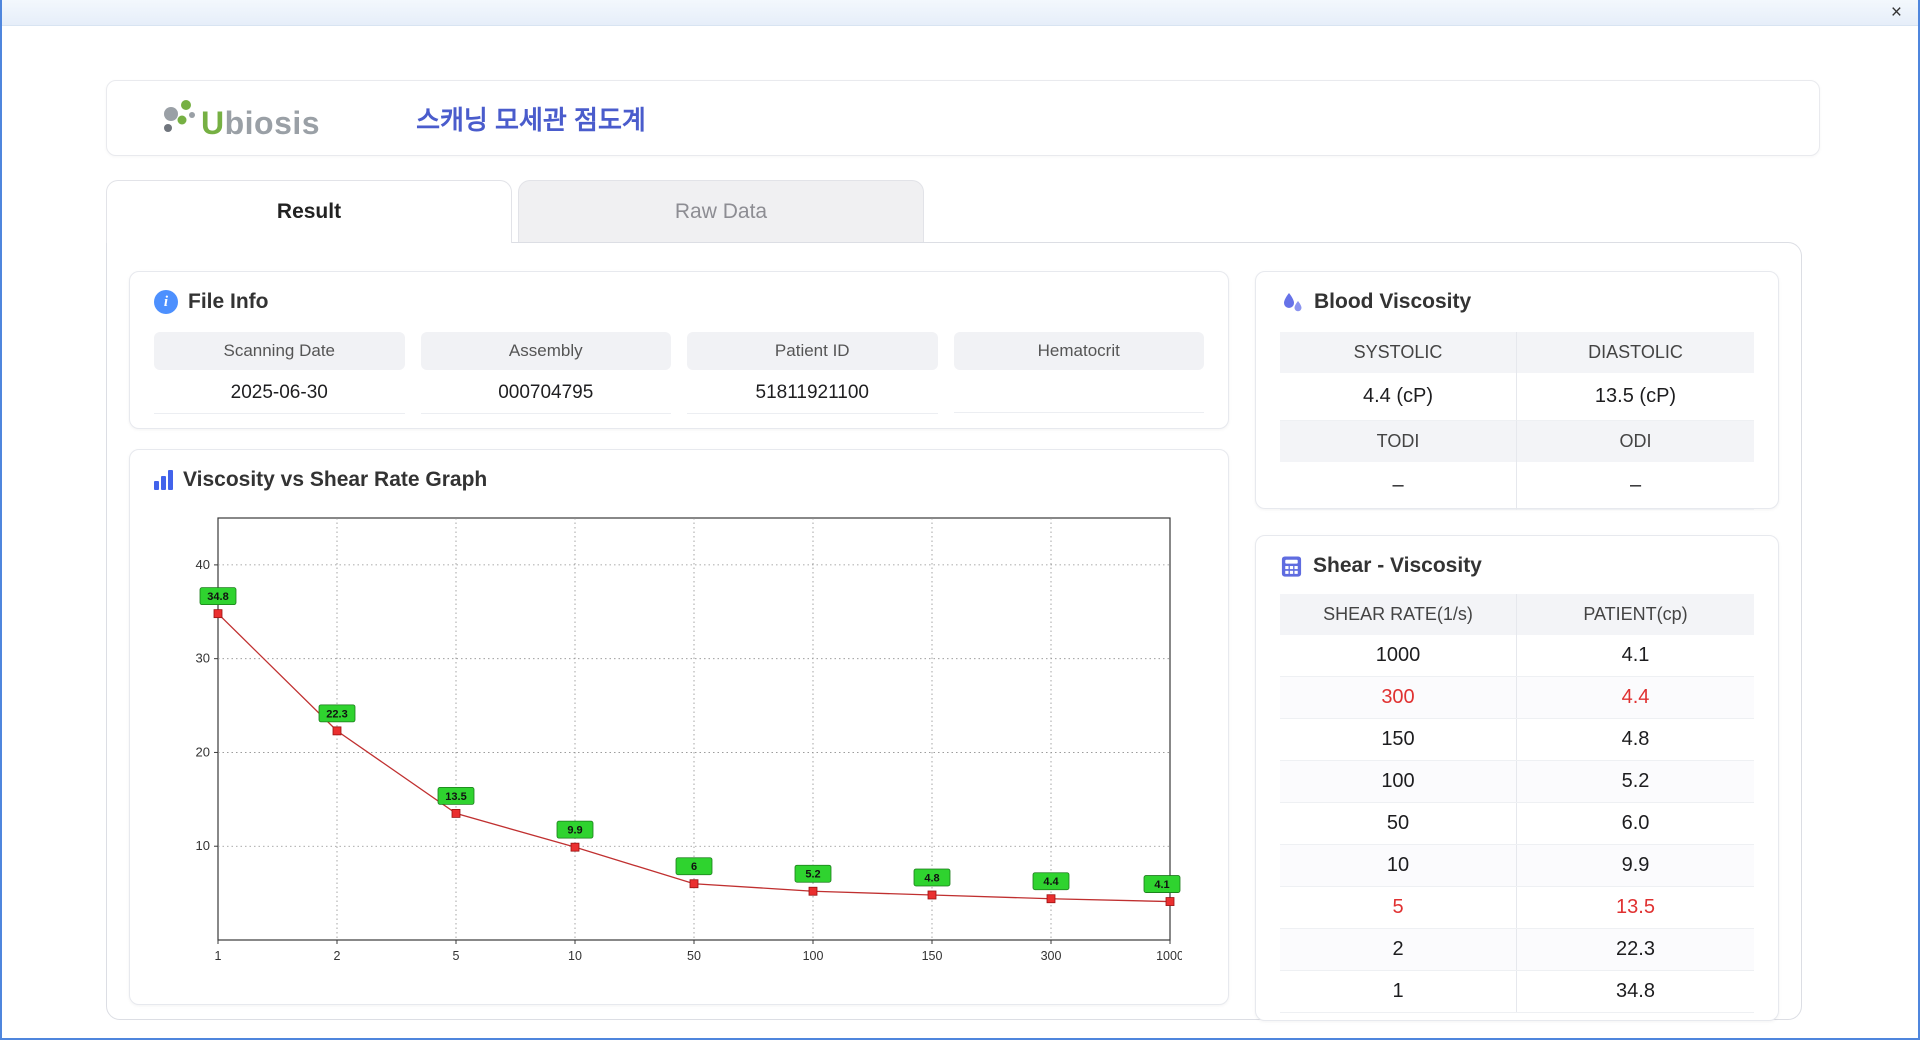 The height and width of the screenshot is (1040, 1920). I want to click on table-row: 10 9.9, so click(1517, 866).